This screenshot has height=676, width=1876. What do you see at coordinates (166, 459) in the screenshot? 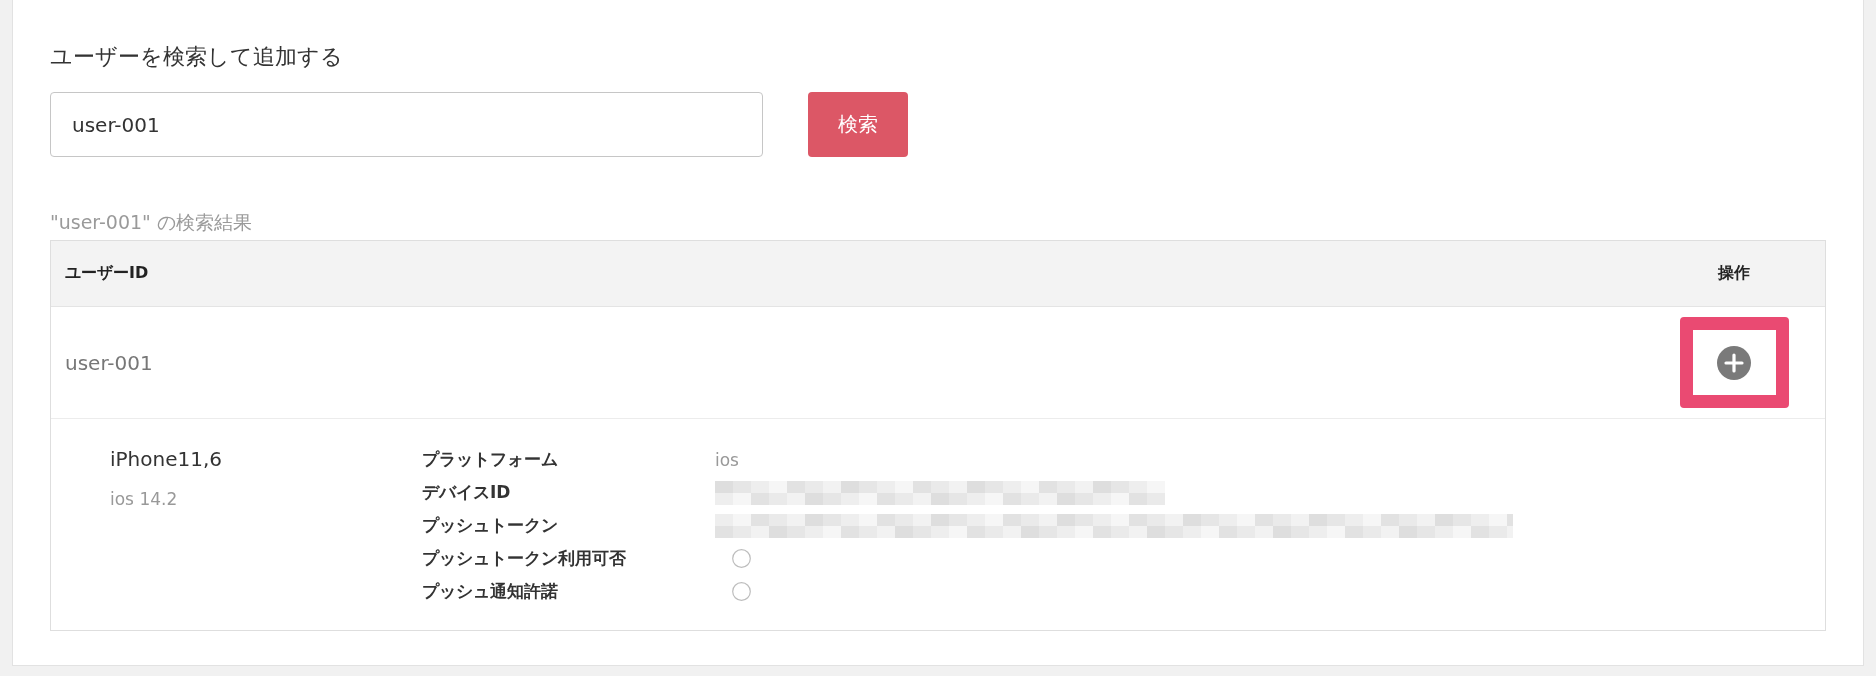
I see `device-model: iPhone11,6` at bounding box center [166, 459].